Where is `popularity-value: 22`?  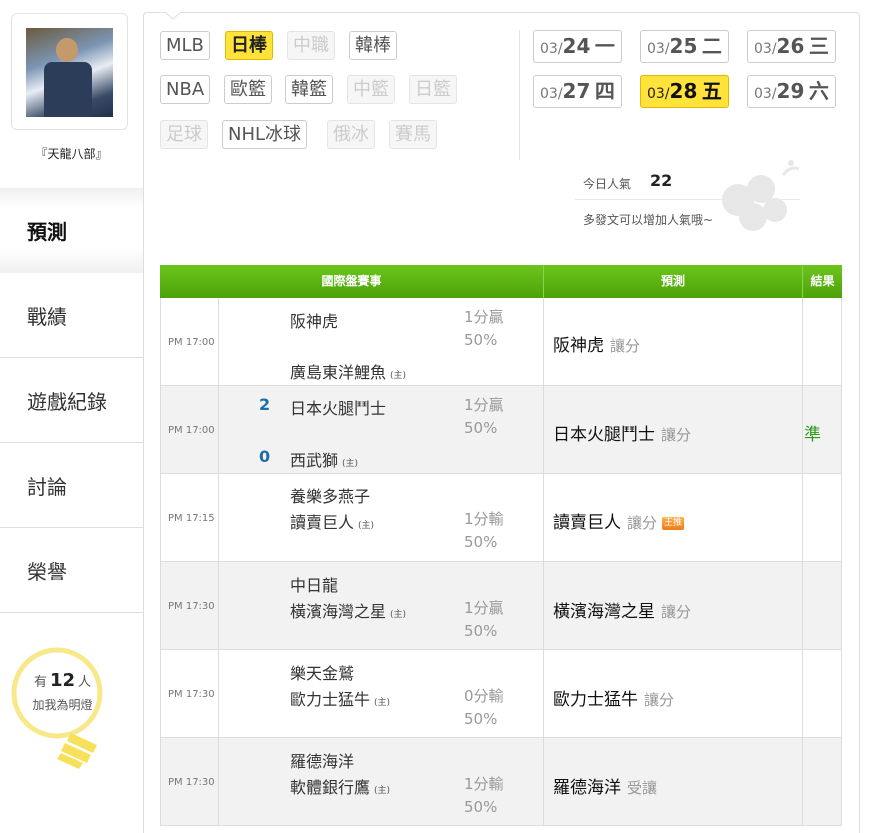 popularity-value: 22 is located at coordinates (661, 180).